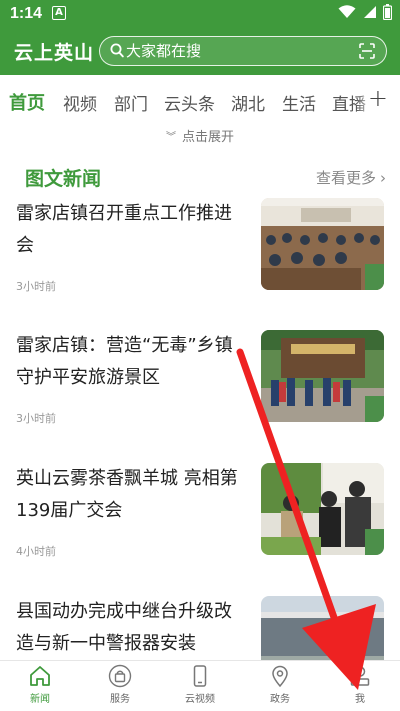 Image resolution: width=400 pixels, height=711 pixels. Describe the element at coordinates (370, 12) in the screenshot. I see `signal-icon` at that location.